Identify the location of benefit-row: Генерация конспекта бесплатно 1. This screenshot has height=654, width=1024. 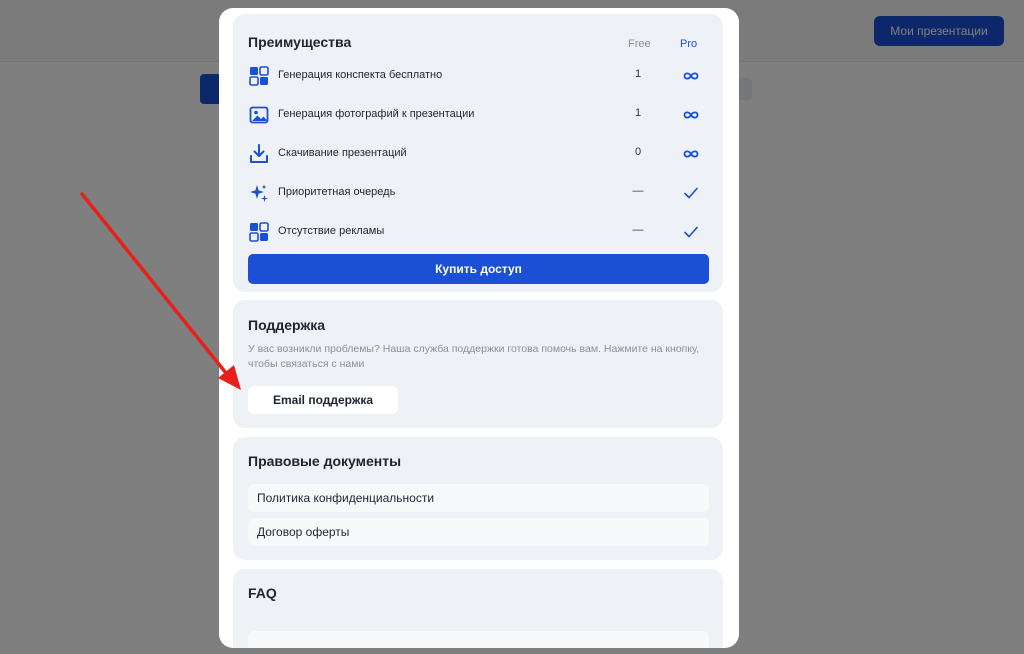
(480, 76).